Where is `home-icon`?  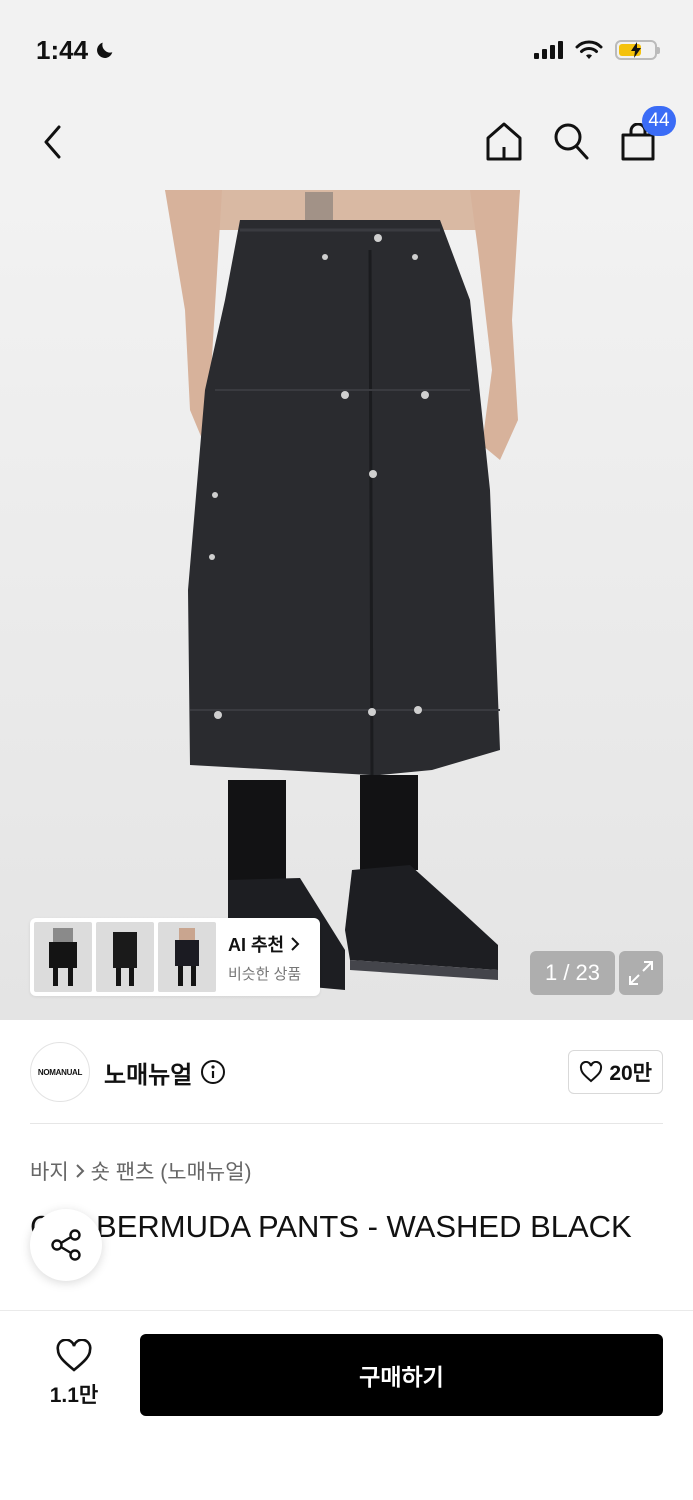 home-icon is located at coordinates (504, 141).